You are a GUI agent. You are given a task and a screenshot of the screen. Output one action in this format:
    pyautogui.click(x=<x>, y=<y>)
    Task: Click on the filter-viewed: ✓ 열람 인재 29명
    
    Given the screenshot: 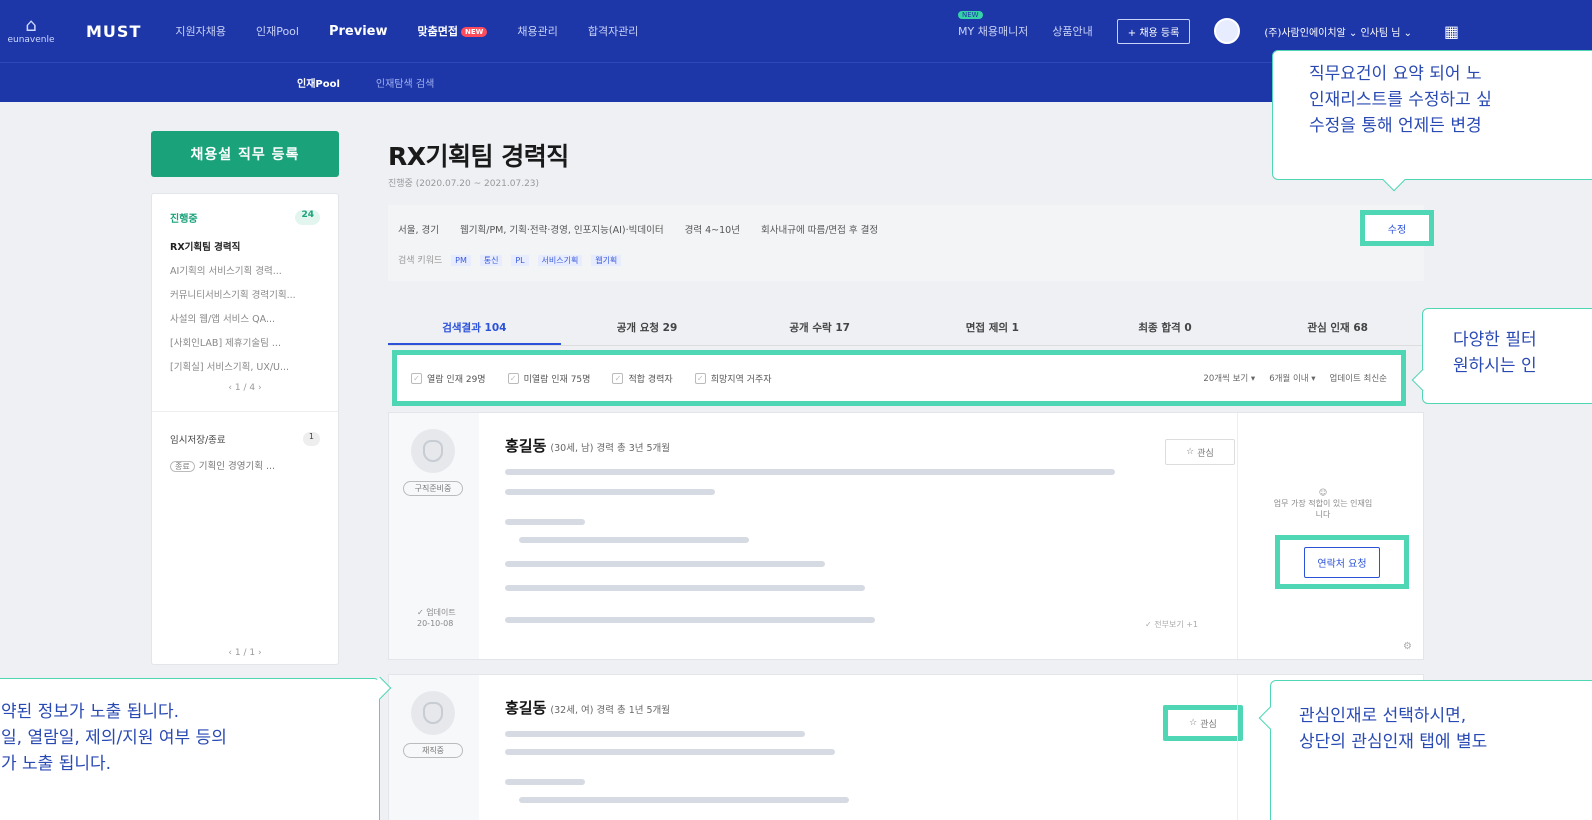 What is the action you would take?
    pyautogui.click(x=448, y=378)
    